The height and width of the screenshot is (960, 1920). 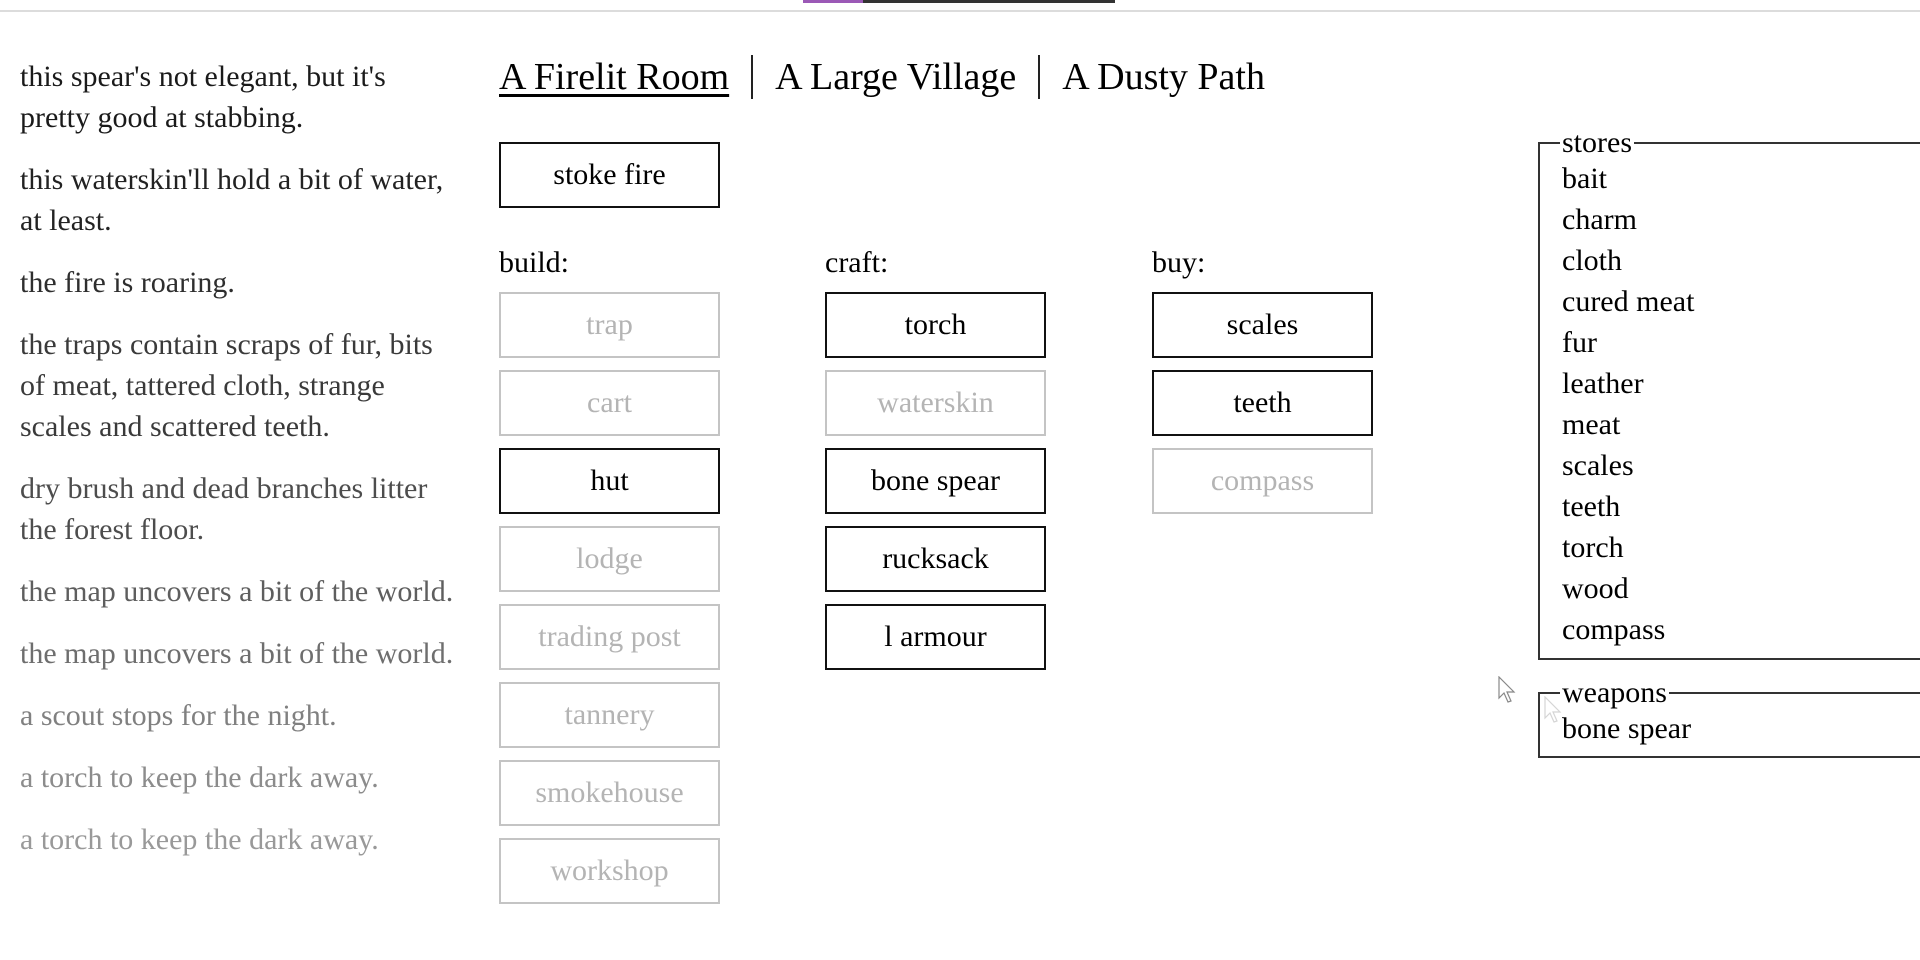 What do you see at coordinates (614, 77) in the screenshot?
I see `tab-firelit-room: A Firelit Room` at bounding box center [614, 77].